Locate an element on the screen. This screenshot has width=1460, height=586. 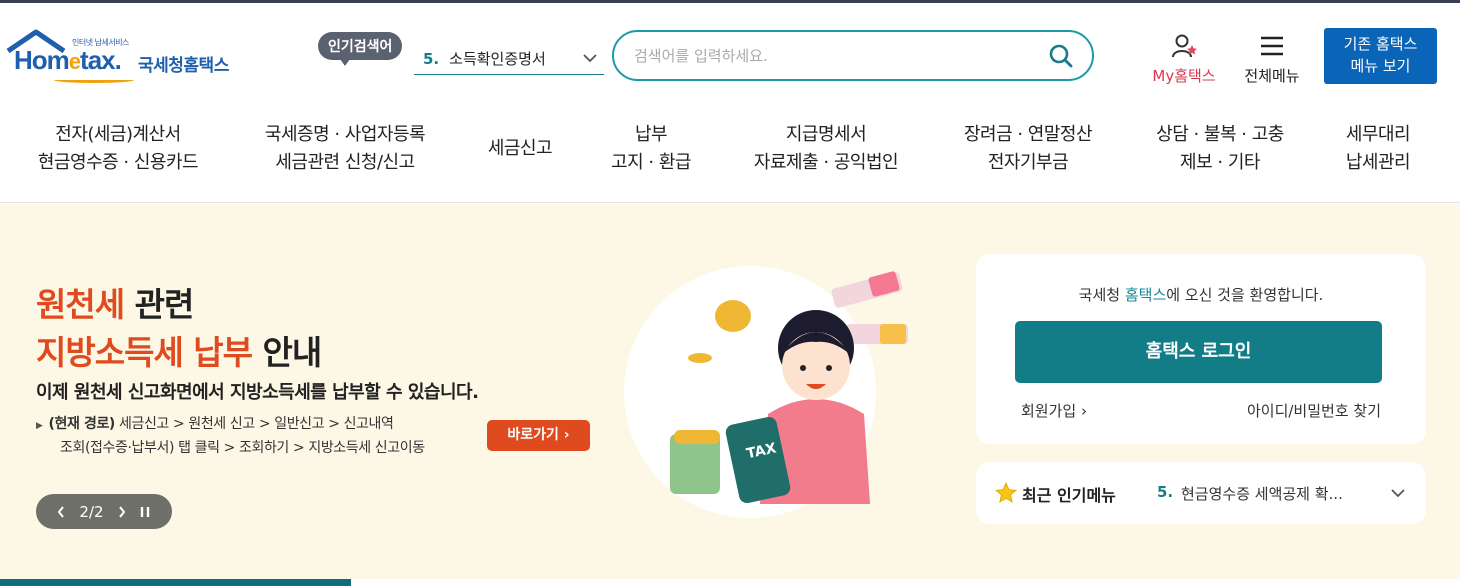
hero-path-line2: 조회(접수증·납부서) 탭 클릭 > 조회하기 > 지방소득세 신고이동 is located at coordinates (242, 448).